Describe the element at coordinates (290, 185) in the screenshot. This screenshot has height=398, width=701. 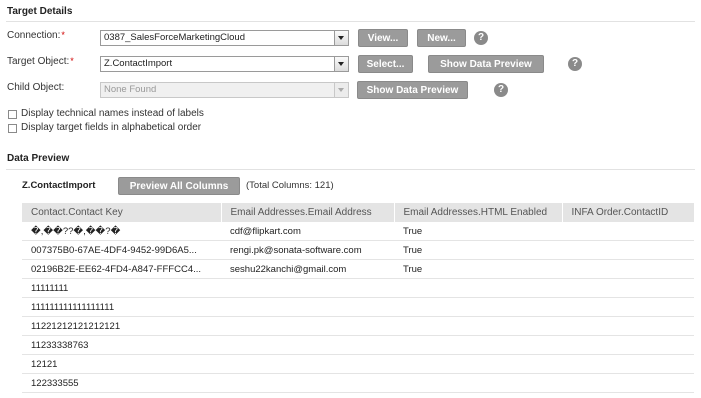
I see `total-columns-count: (Total Columns: 121)` at that location.